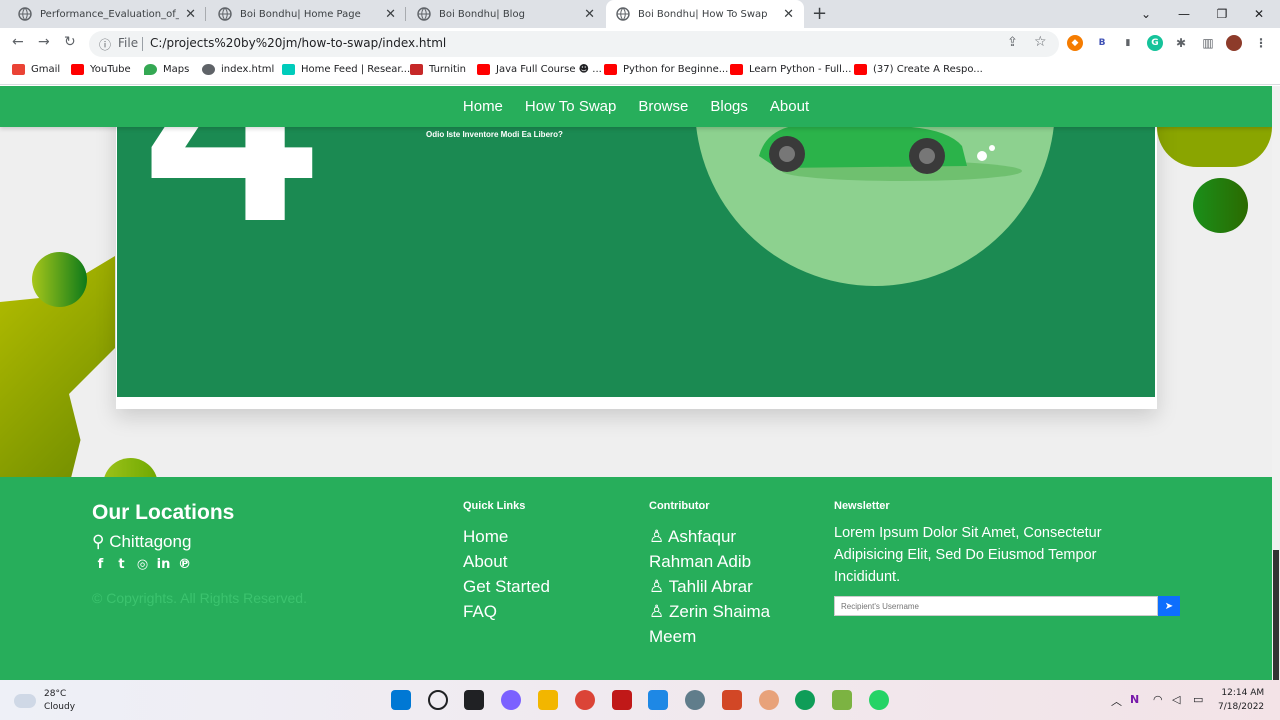 This screenshot has width=1280, height=720. Describe the element at coordinates (1241, 707) in the screenshot. I see `clock-date: 7/18/2022` at that location.